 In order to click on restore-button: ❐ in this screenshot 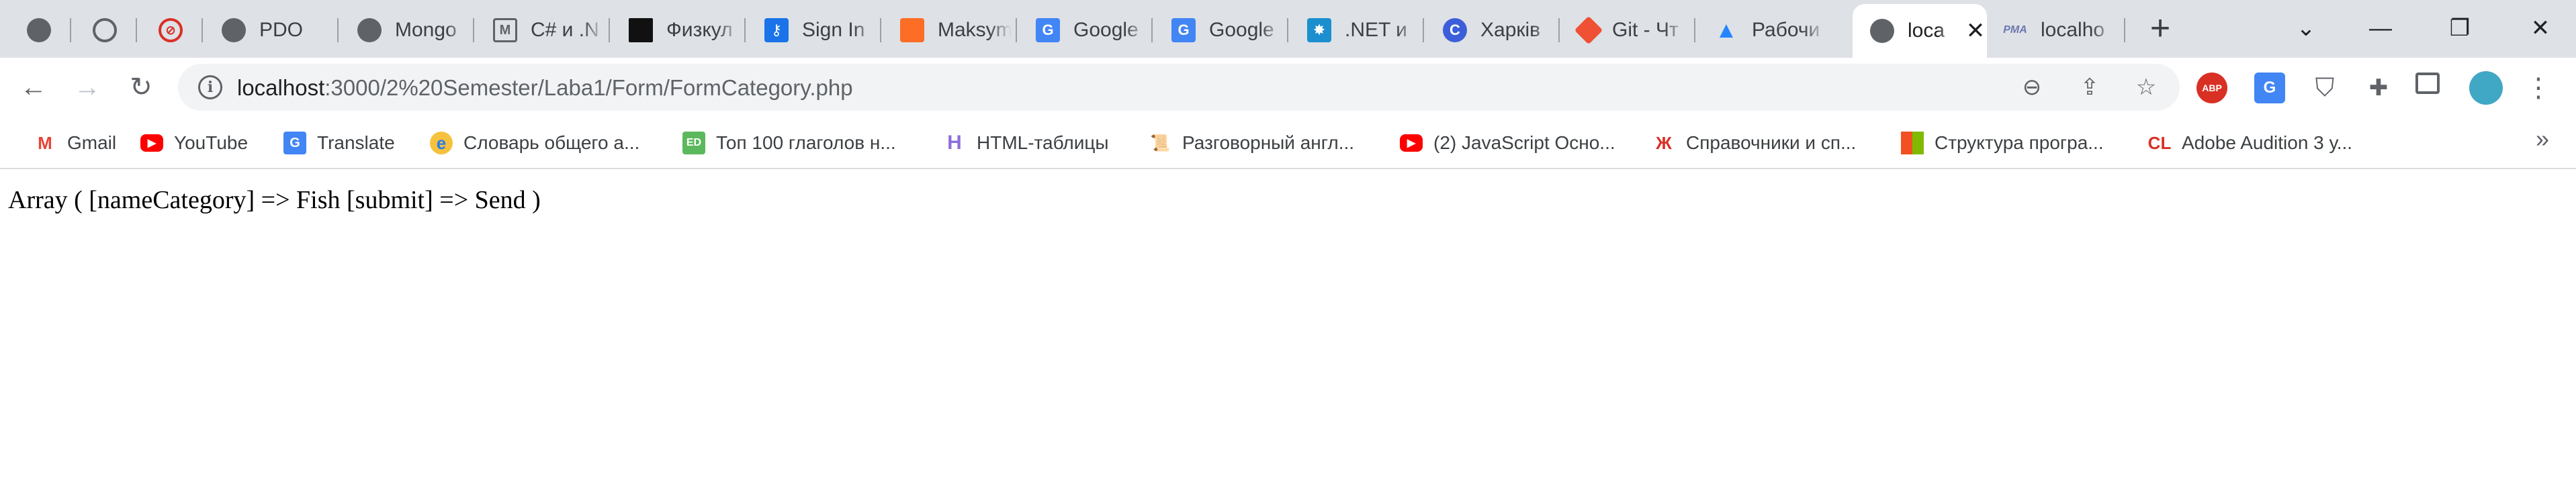, I will do `click(2460, 28)`.